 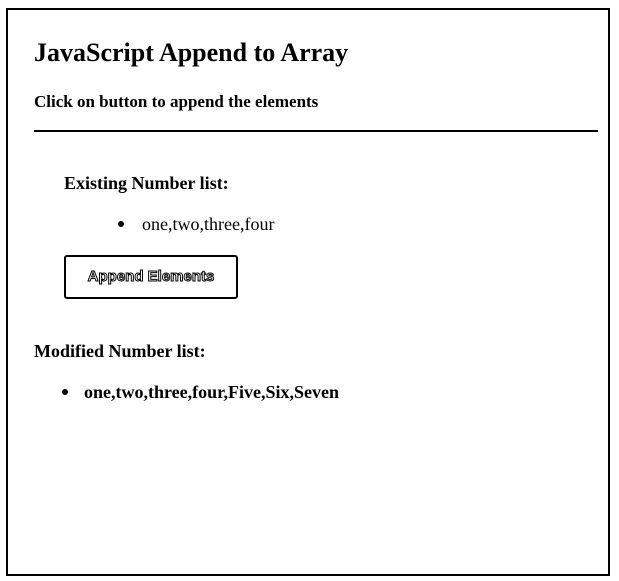 I want to click on list-item: one,two,three,four, so click(x=193, y=224).